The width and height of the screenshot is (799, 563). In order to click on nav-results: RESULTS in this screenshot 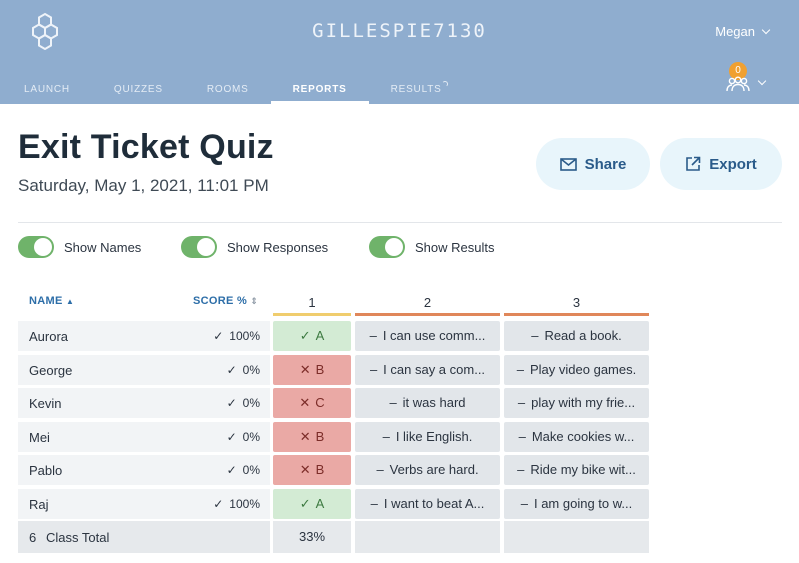, I will do `click(416, 92)`.